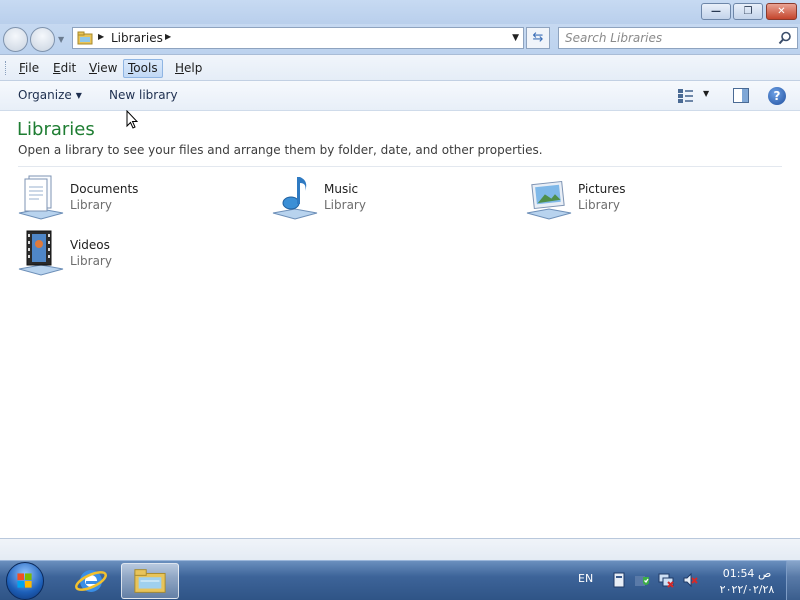 The height and width of the screenshot is (600, 800). Describe the element at coordinates (41, 253) in the screenshot. I see `videos-library-icon` at that location.